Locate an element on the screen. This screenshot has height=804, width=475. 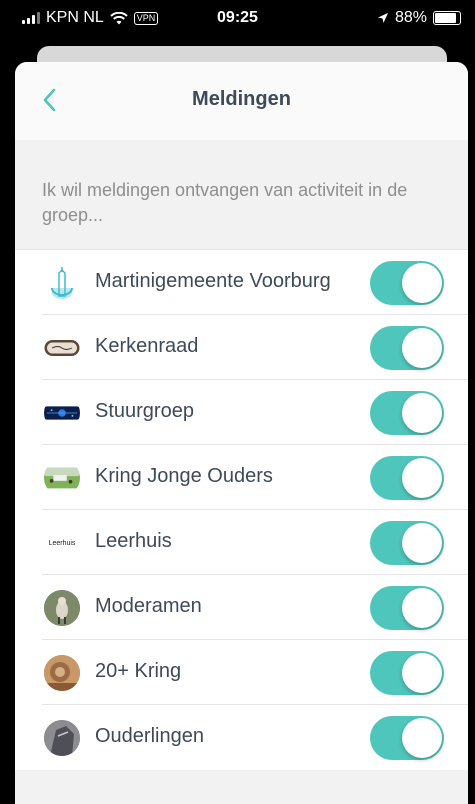
tech-banner-icon is located at coordinates (62, 413).